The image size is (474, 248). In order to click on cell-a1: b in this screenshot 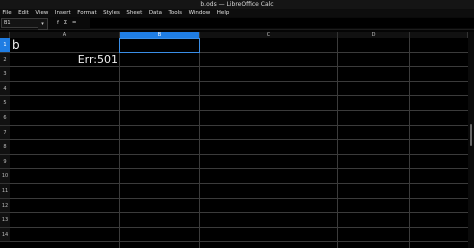, I will do `click(16, 45)`.